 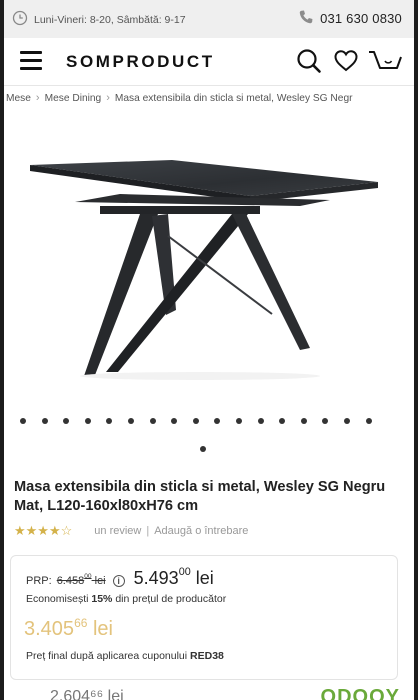 I want to click on heart-icon, so click(x=346, y=63).